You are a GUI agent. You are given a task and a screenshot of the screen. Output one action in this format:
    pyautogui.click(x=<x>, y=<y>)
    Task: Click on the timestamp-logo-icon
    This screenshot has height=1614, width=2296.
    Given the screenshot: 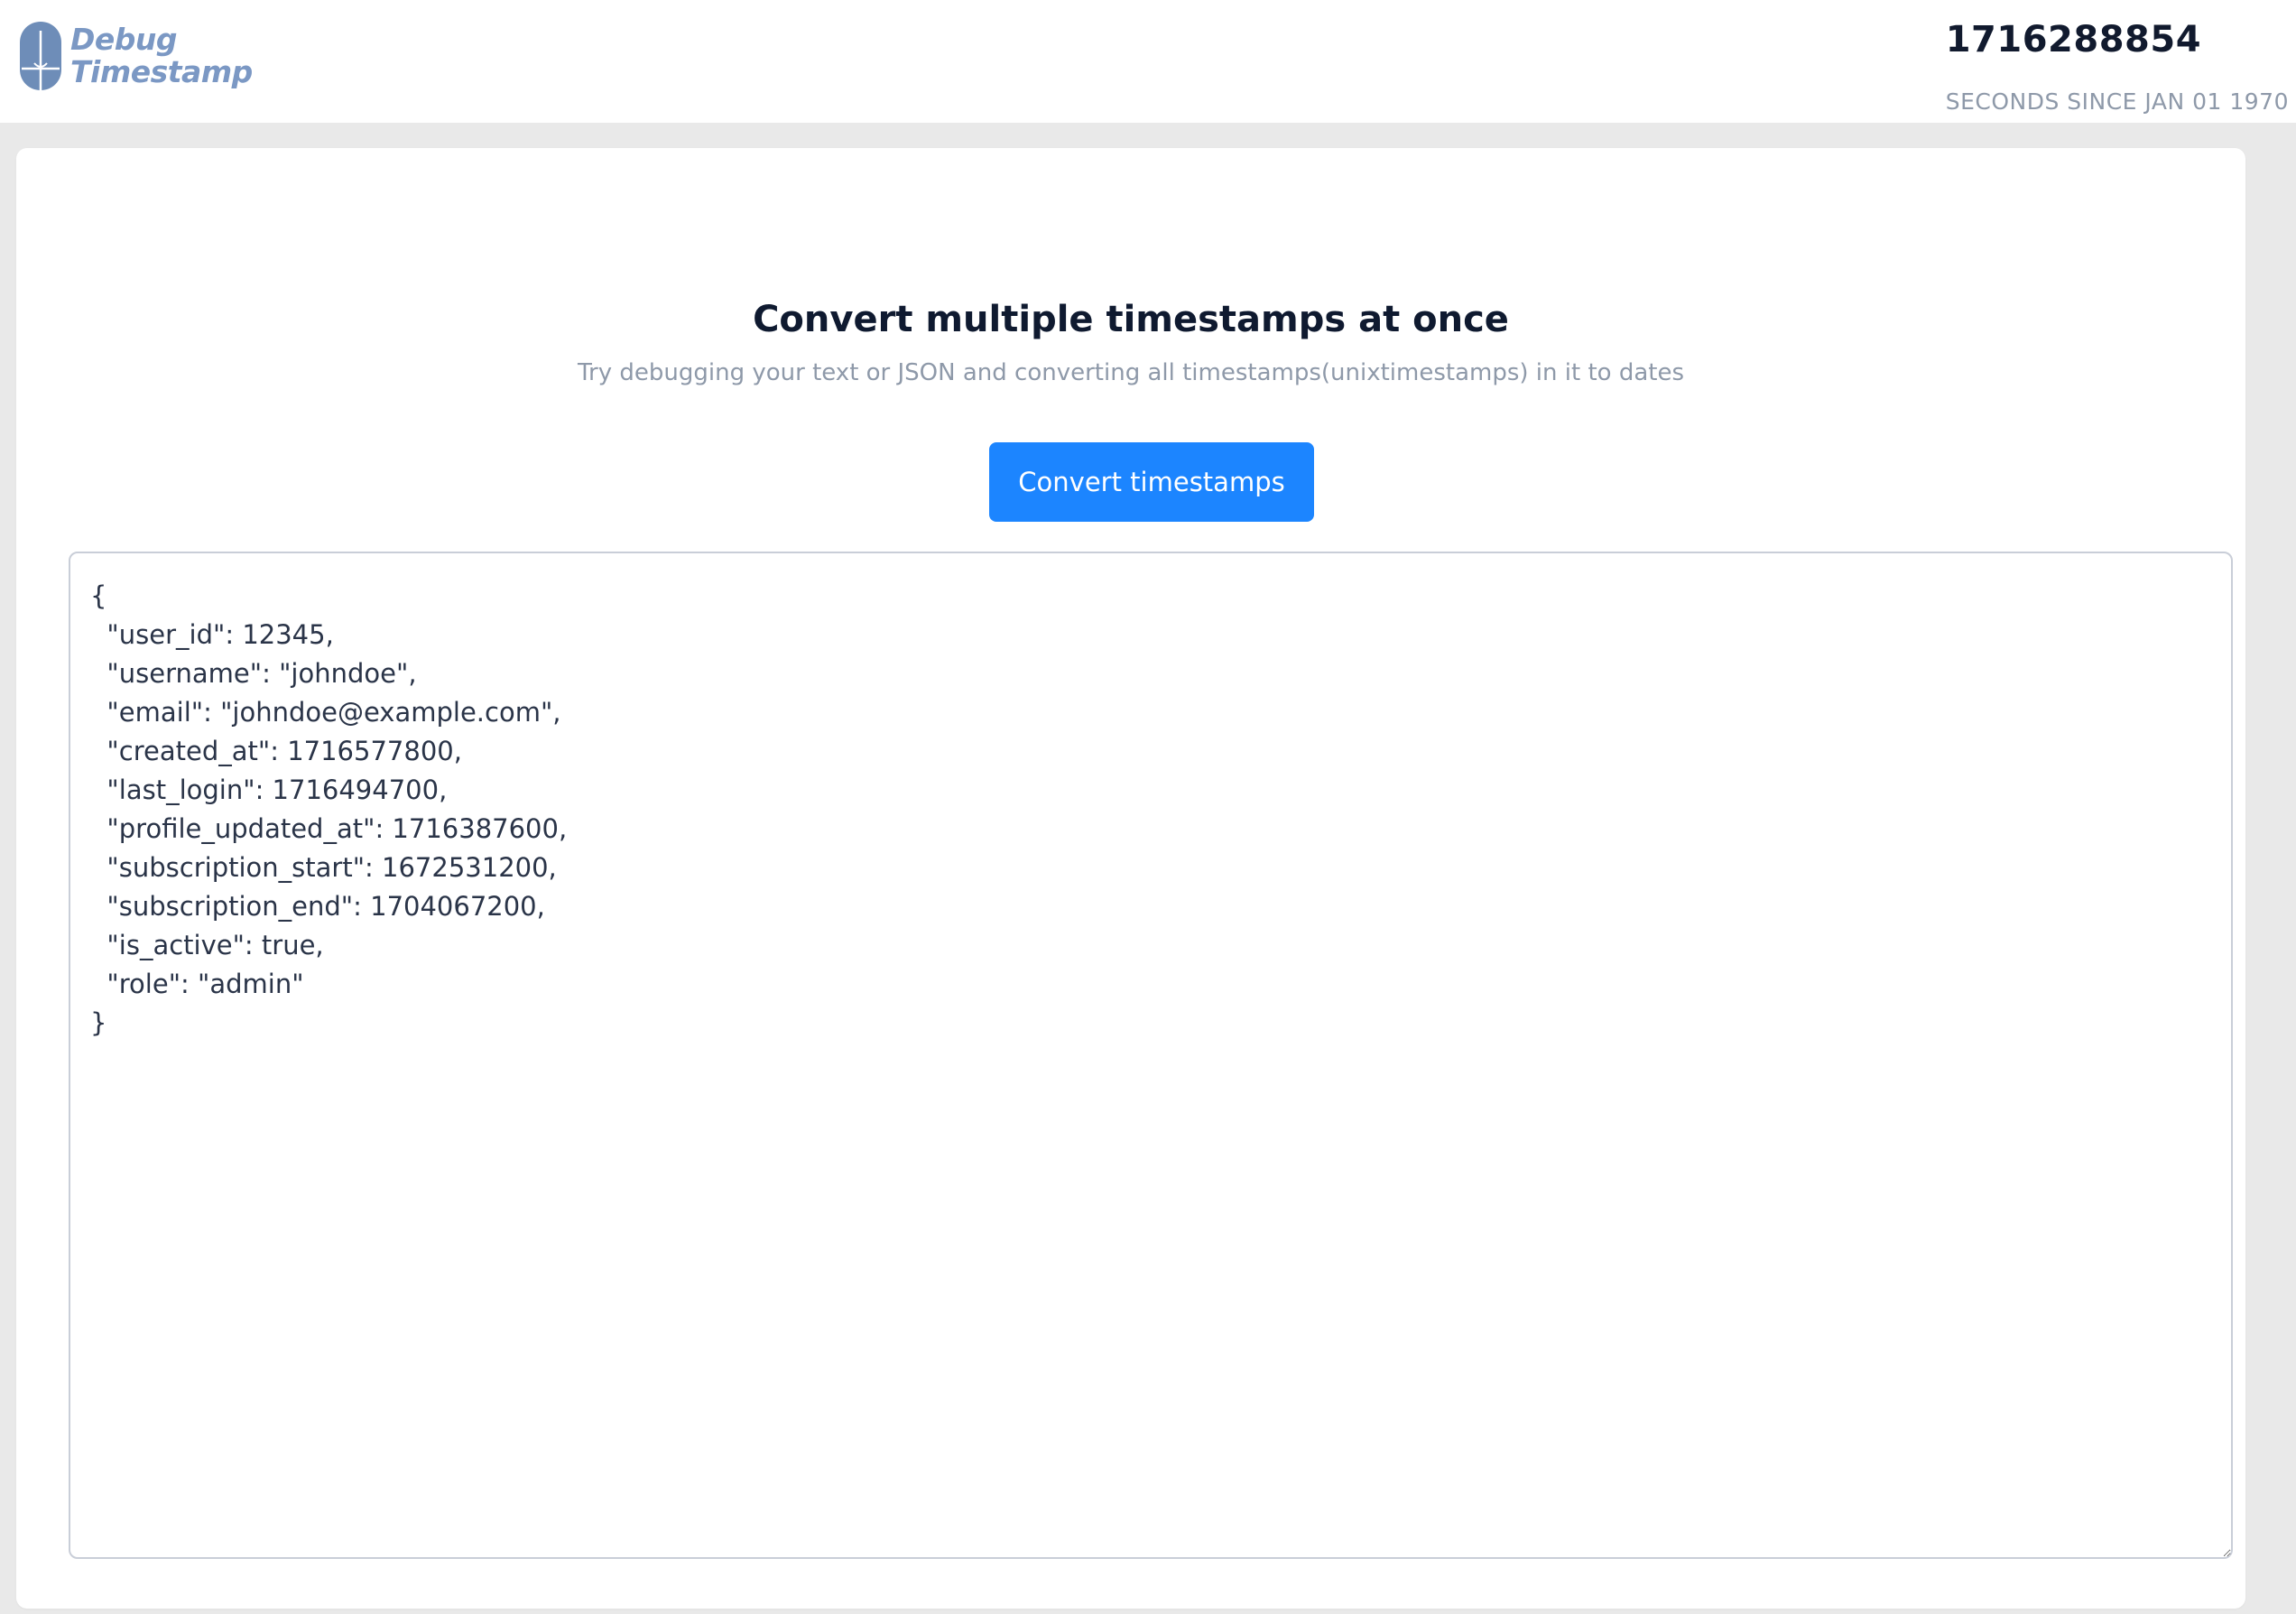 What is the action you would take?
    pyautogui.click(x=40, y=56)
    